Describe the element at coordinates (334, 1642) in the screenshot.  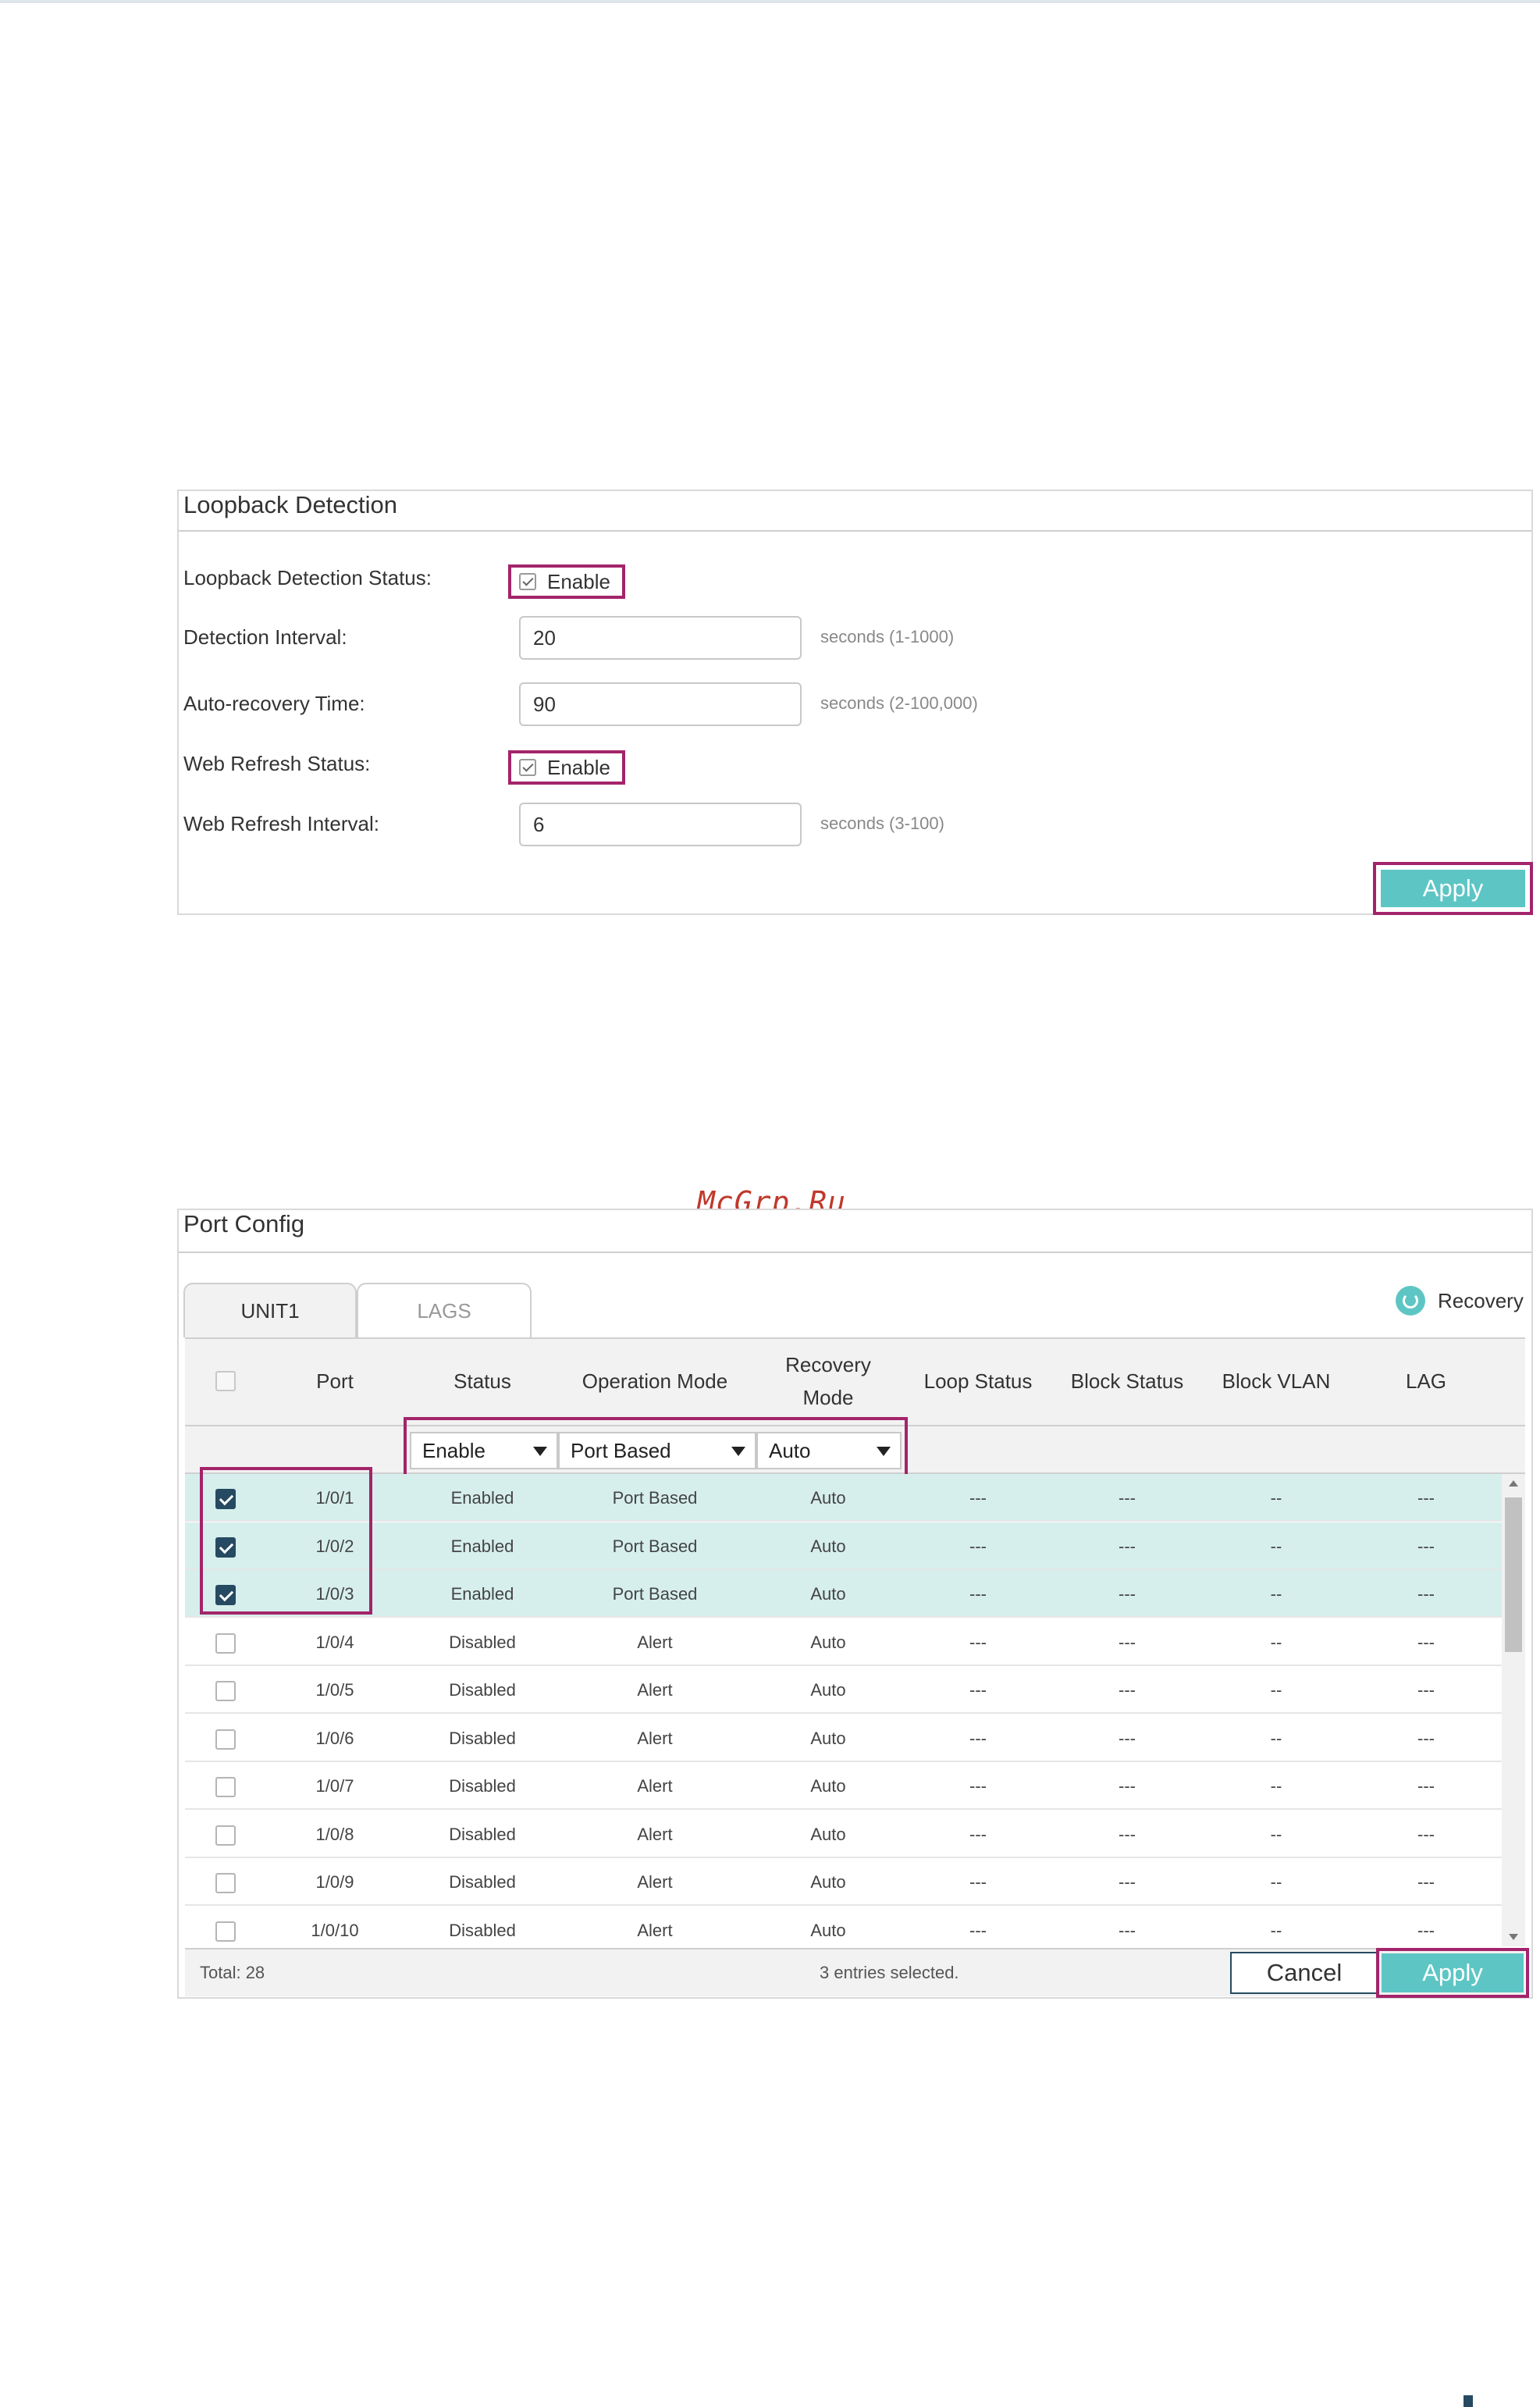
I see `cell-port: 1/0/4` at that location.